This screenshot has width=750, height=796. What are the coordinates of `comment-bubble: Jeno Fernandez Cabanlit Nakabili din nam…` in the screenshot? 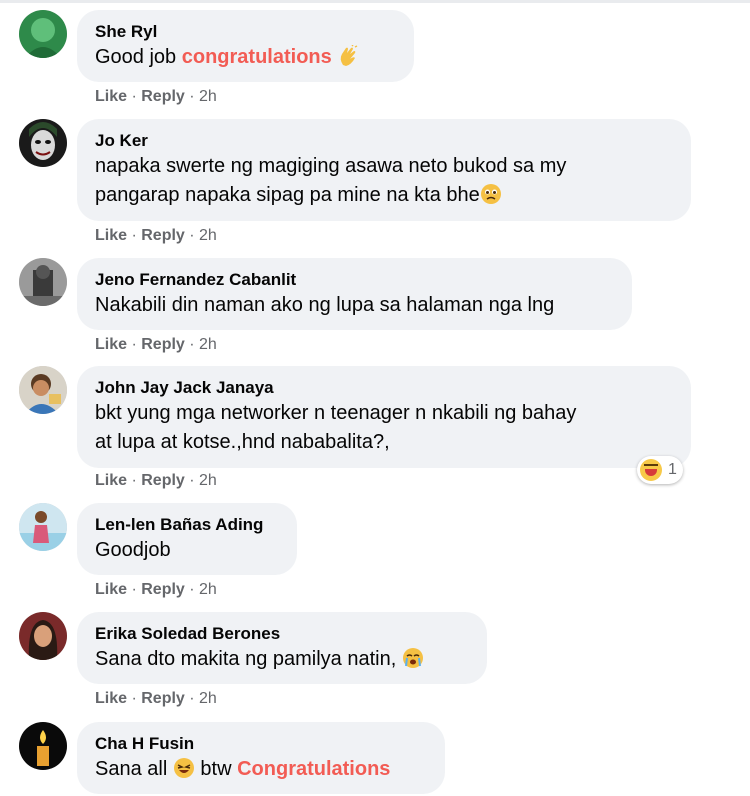 It's located at (354, 294).